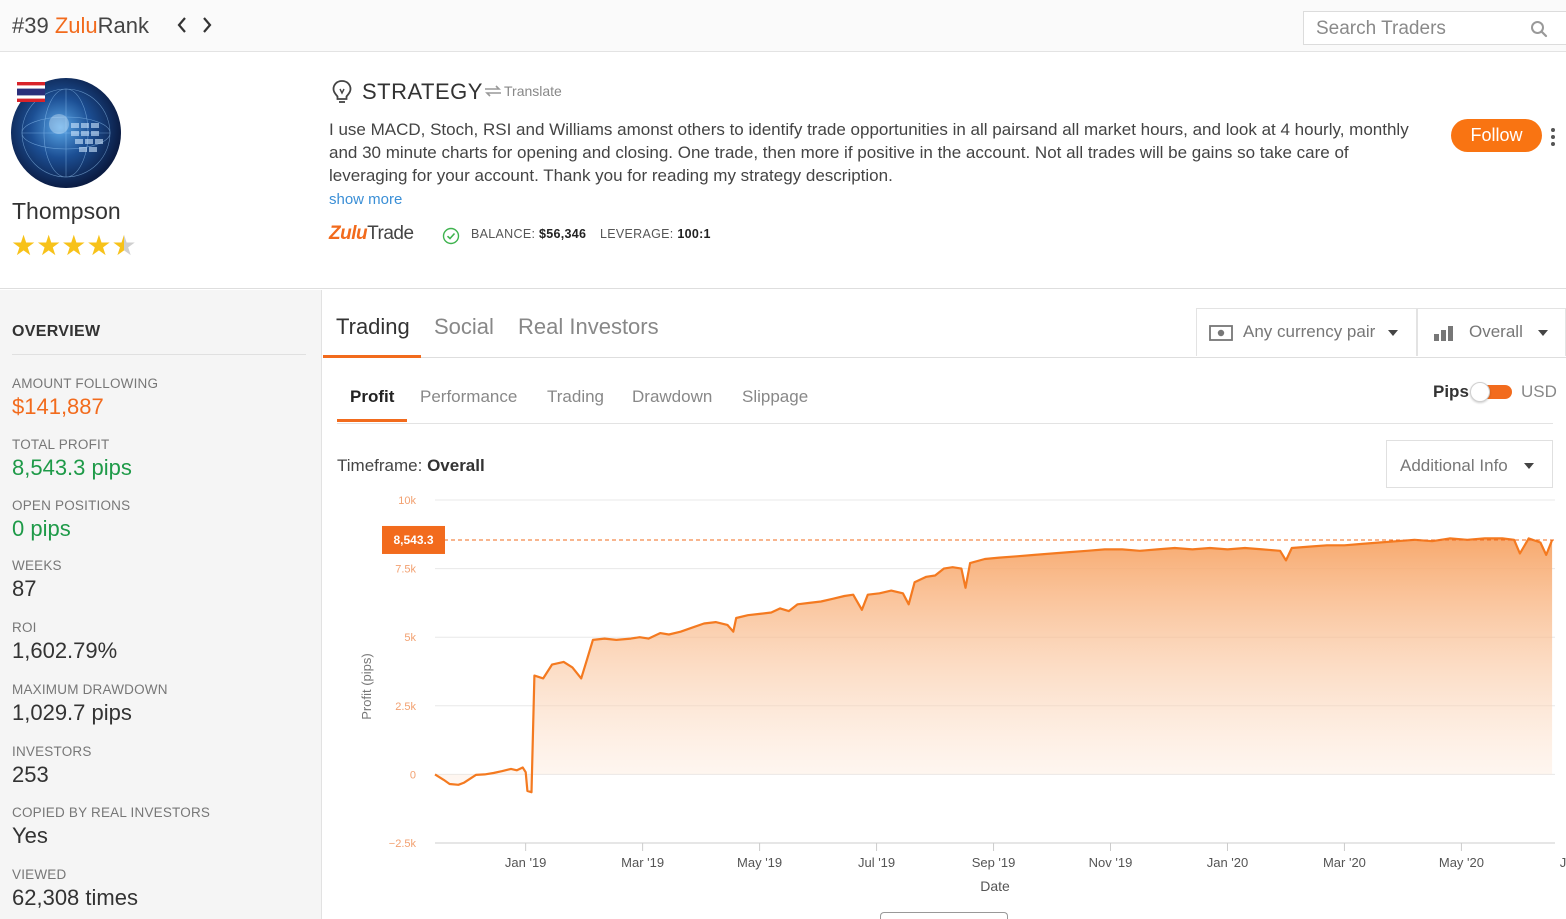 The image size is (1566, 919). What do you see at coordinates (90, 689) in the screenshot?
I see `stat-label: MAXIMUM DRAWDOWN` at bounding box center [90, 689].